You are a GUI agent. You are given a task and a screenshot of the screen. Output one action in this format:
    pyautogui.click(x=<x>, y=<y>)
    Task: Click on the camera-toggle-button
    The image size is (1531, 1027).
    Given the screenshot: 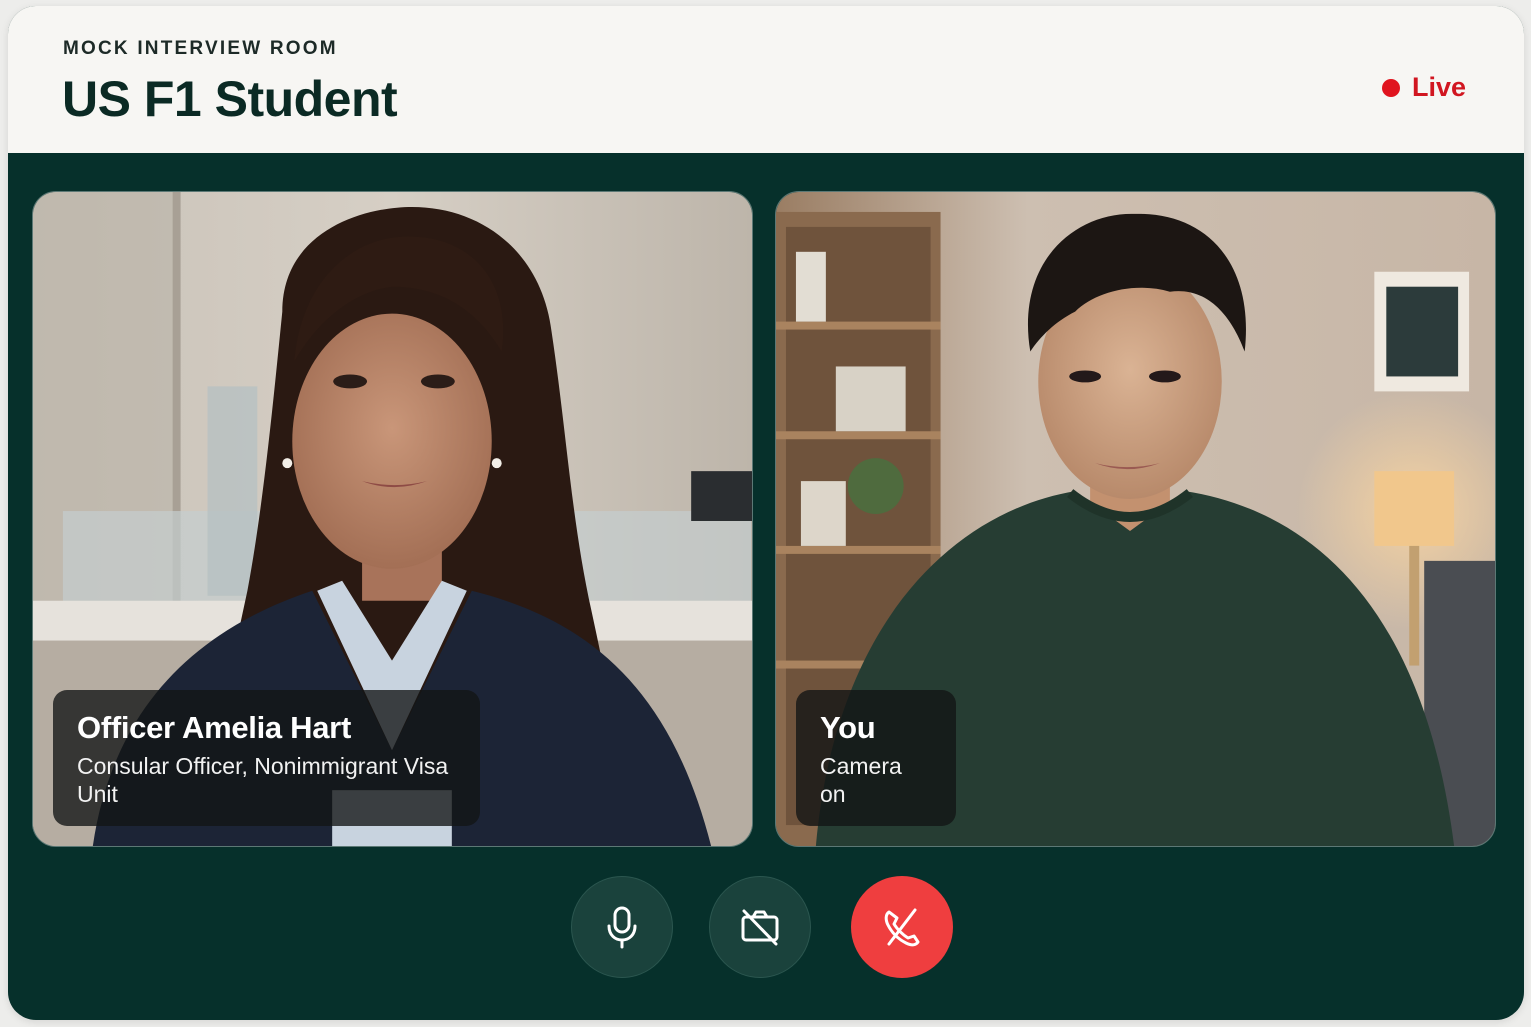 What is the action you would take?
    pyautogui.click(x=760, y=927)
    